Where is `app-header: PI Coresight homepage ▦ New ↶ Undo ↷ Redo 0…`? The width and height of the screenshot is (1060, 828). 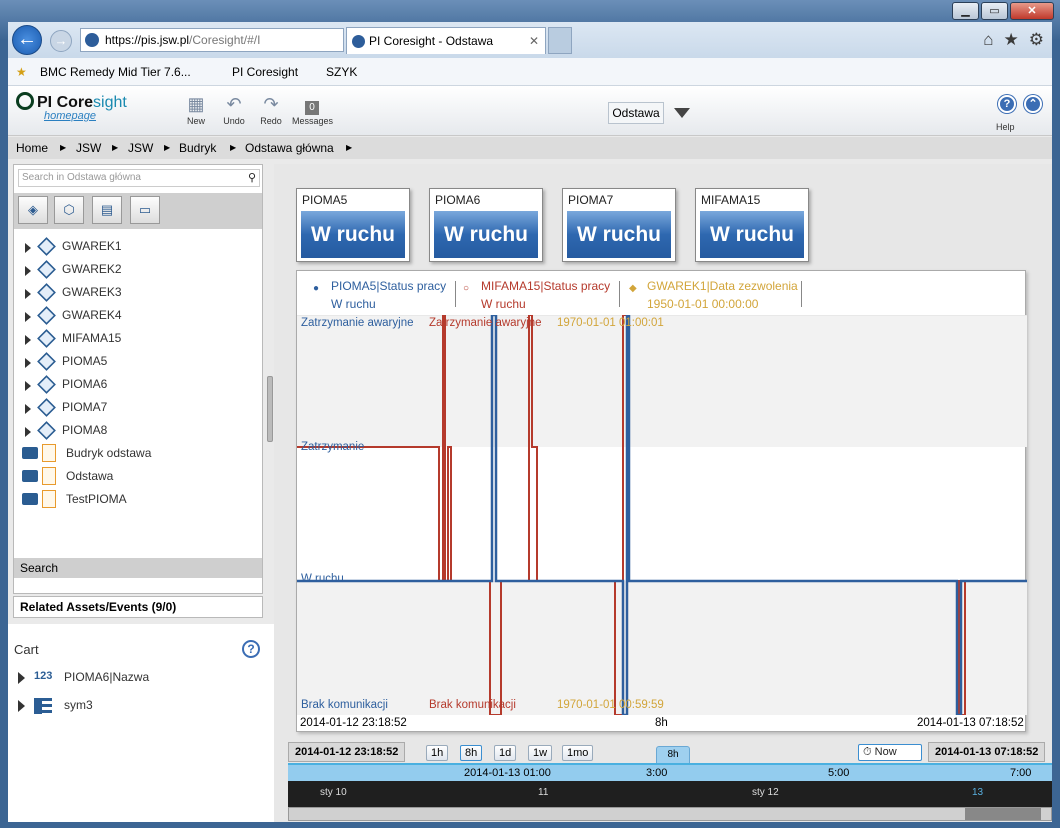 app-header: PI Coresight homepage ▦ New ↶ Undo ↷ Redo 0… is located at coordinates (530, 111).